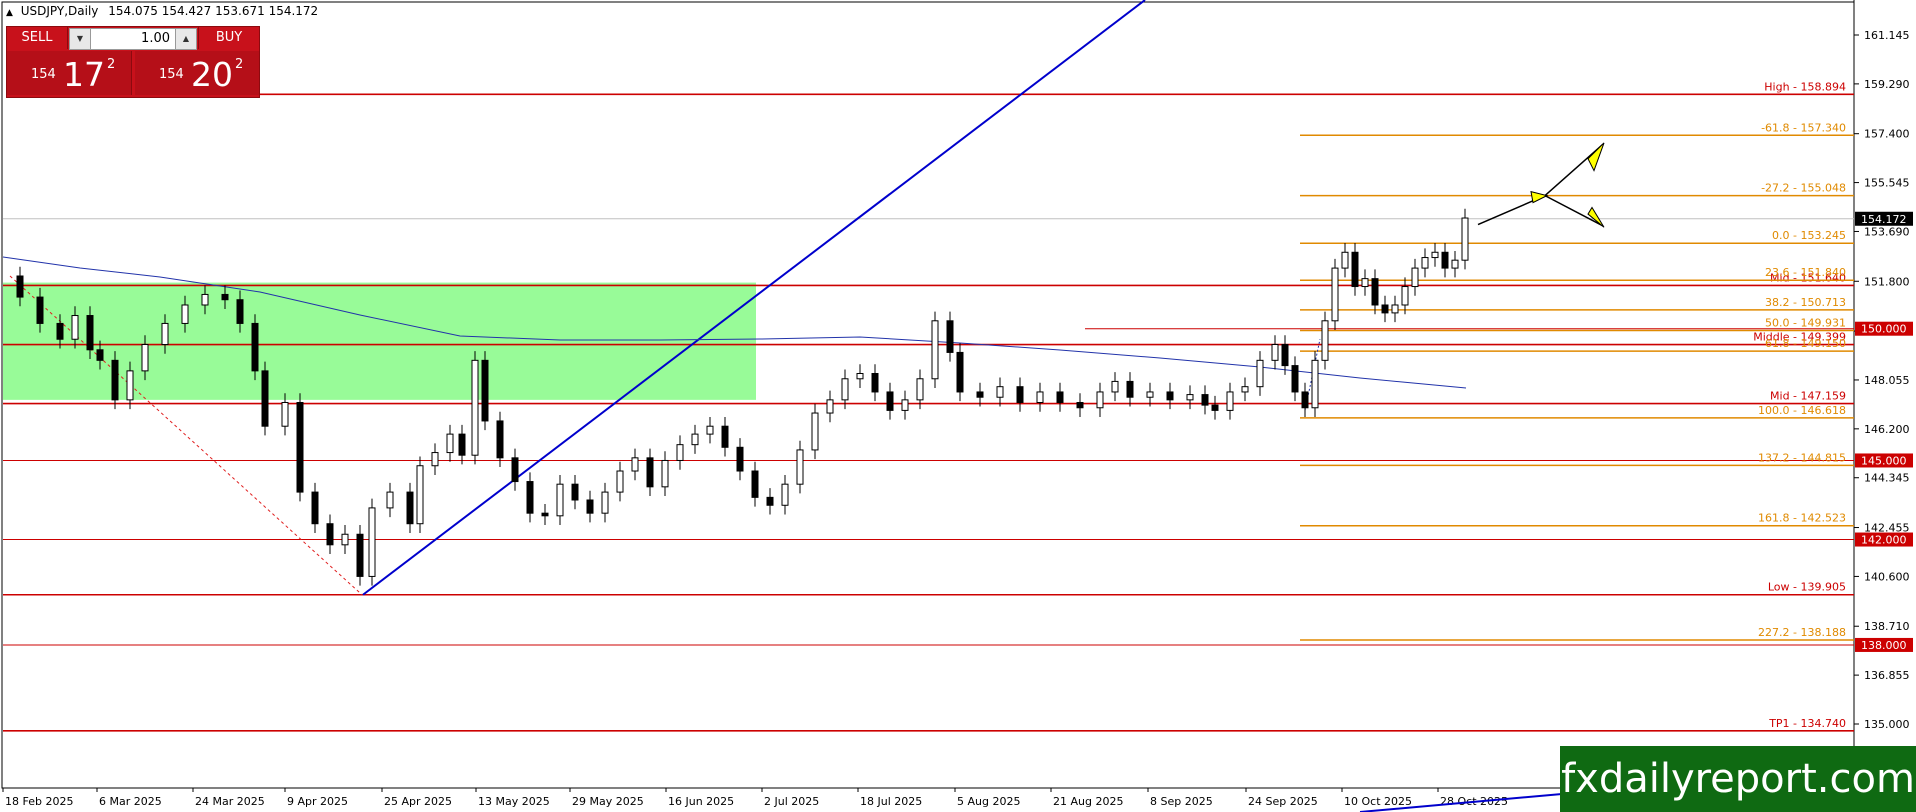 This screenshot has width=1916, height=812. Describe the element at coordinates (69, 73) in the screenshot. I see `sell-price-box: 154 17 2` at that location.